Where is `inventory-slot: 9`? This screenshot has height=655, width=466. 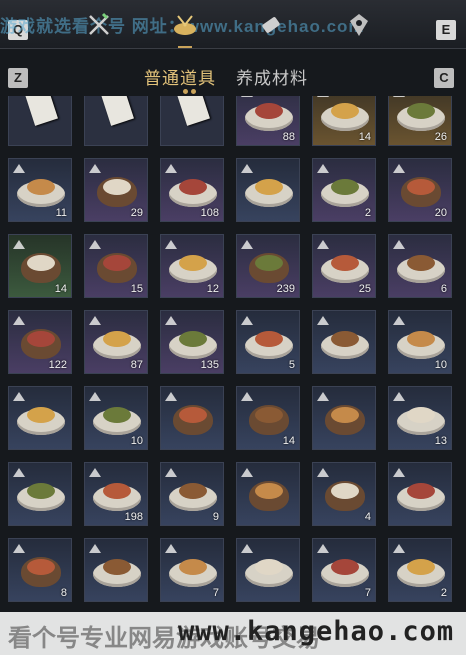
inventory-slot: 9 is located at coordinates (192, 494).